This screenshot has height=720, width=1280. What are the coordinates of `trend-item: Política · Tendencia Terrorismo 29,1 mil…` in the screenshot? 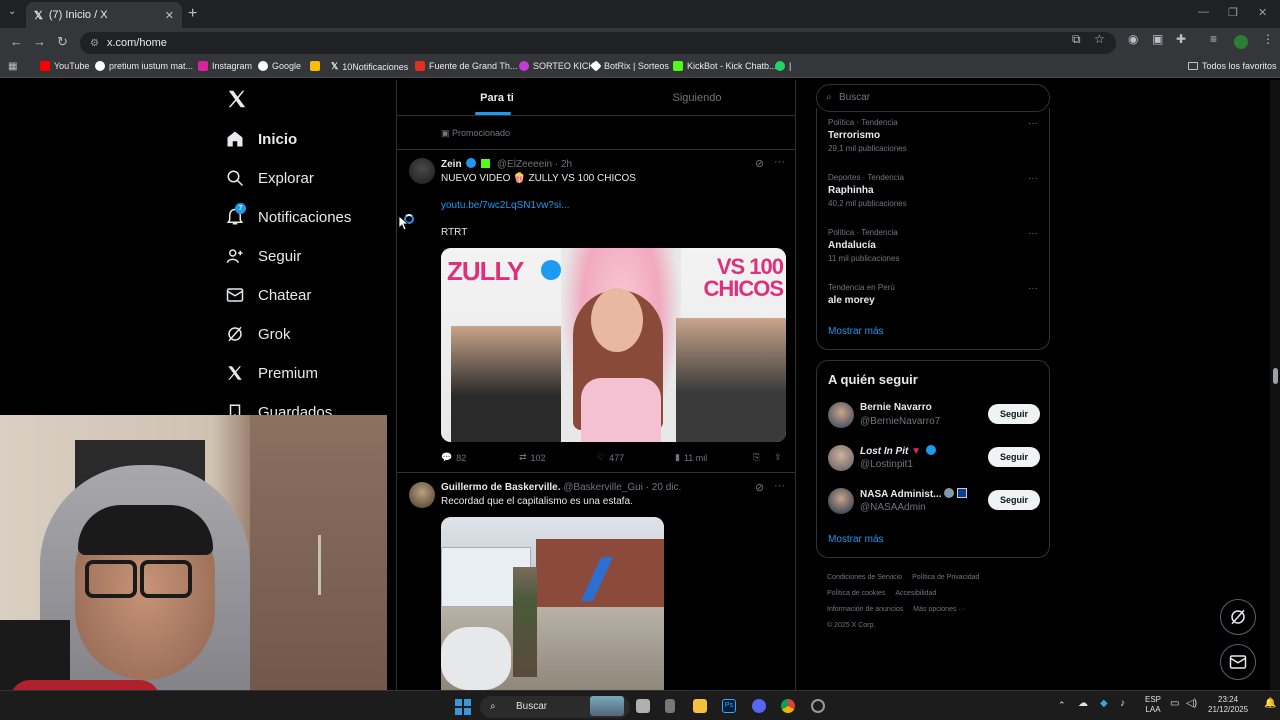 It's located at (933, 135).